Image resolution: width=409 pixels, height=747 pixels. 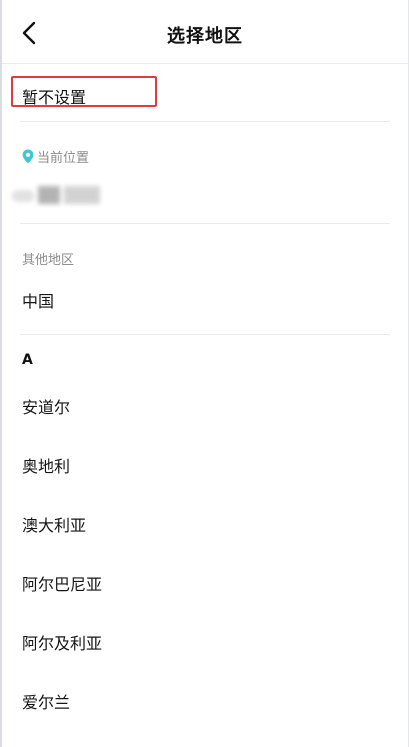 I want to click on no-setting-option: 暂不设置, so click(x=84, y=91).